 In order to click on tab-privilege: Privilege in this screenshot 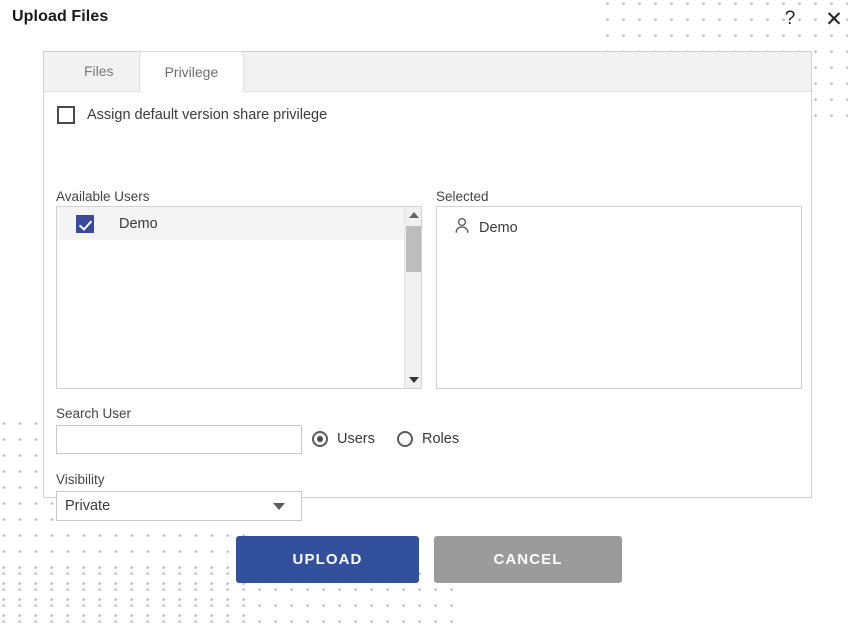, I will do `click(191, 71)`.